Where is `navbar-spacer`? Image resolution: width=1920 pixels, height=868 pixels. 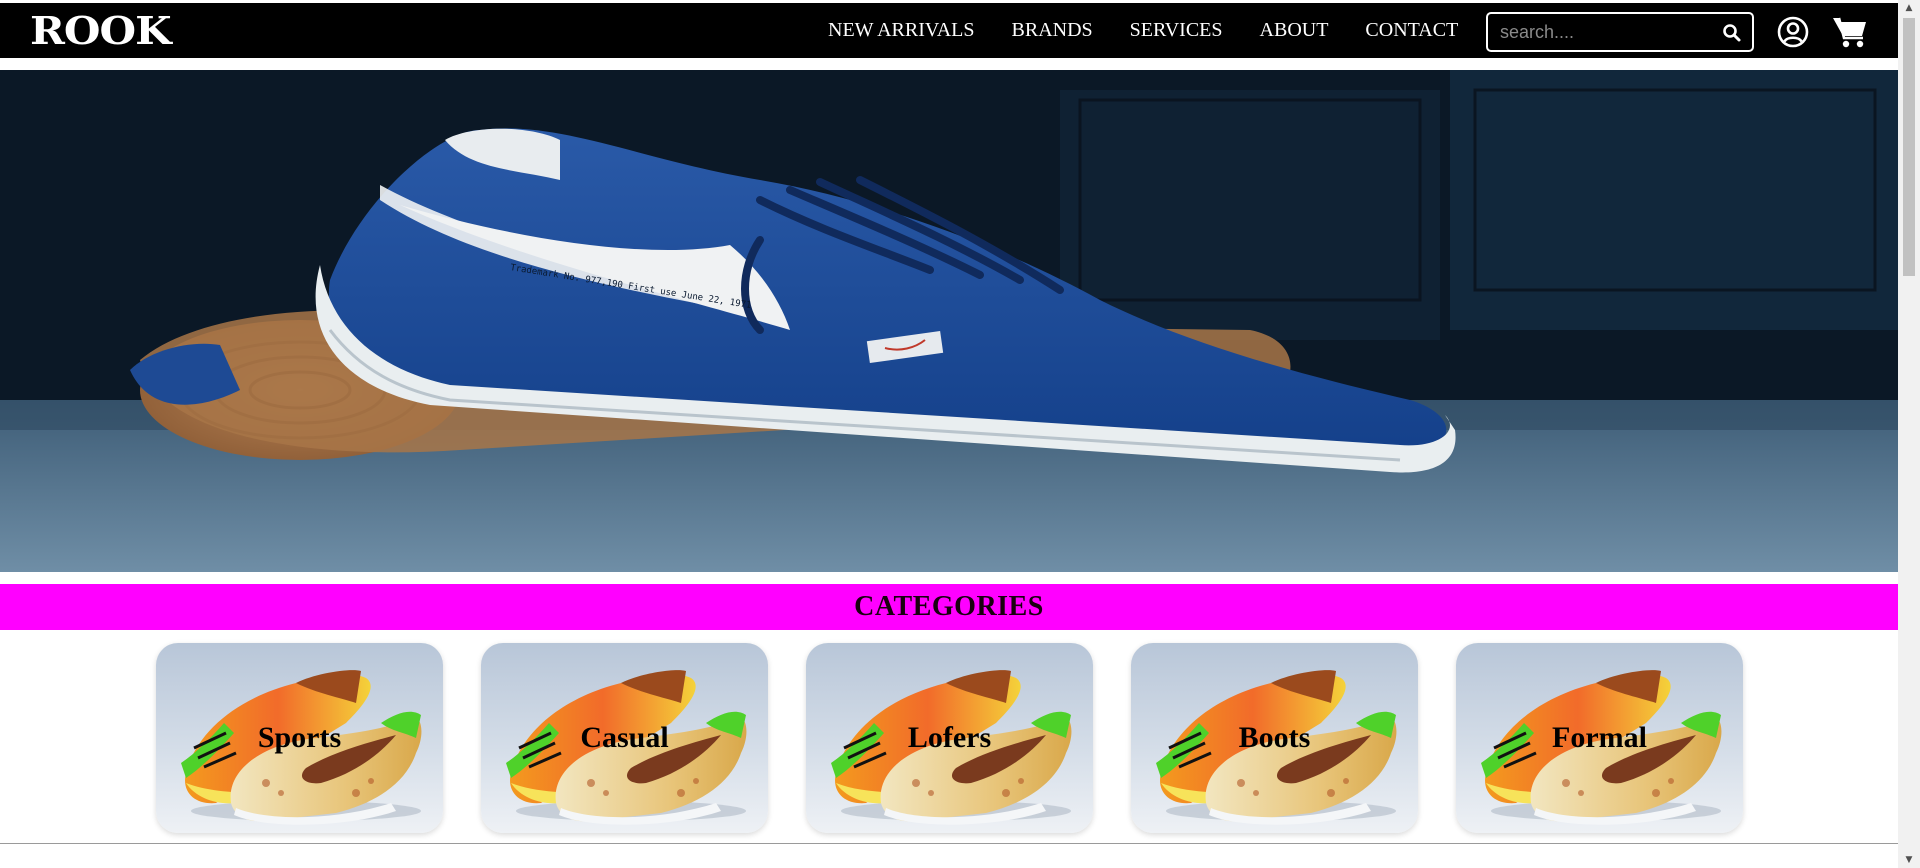
navbar-spacer is located at coordinates (949, 64).